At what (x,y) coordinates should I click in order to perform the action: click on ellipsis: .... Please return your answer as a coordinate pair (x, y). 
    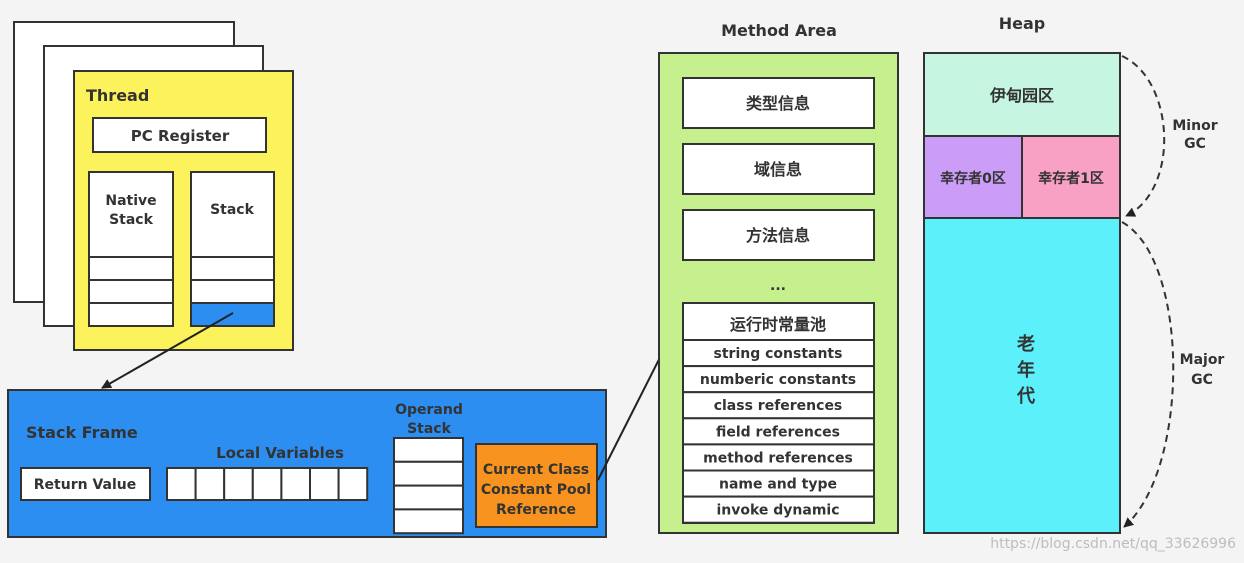
    Looking at the image, I should click on (778, 286).